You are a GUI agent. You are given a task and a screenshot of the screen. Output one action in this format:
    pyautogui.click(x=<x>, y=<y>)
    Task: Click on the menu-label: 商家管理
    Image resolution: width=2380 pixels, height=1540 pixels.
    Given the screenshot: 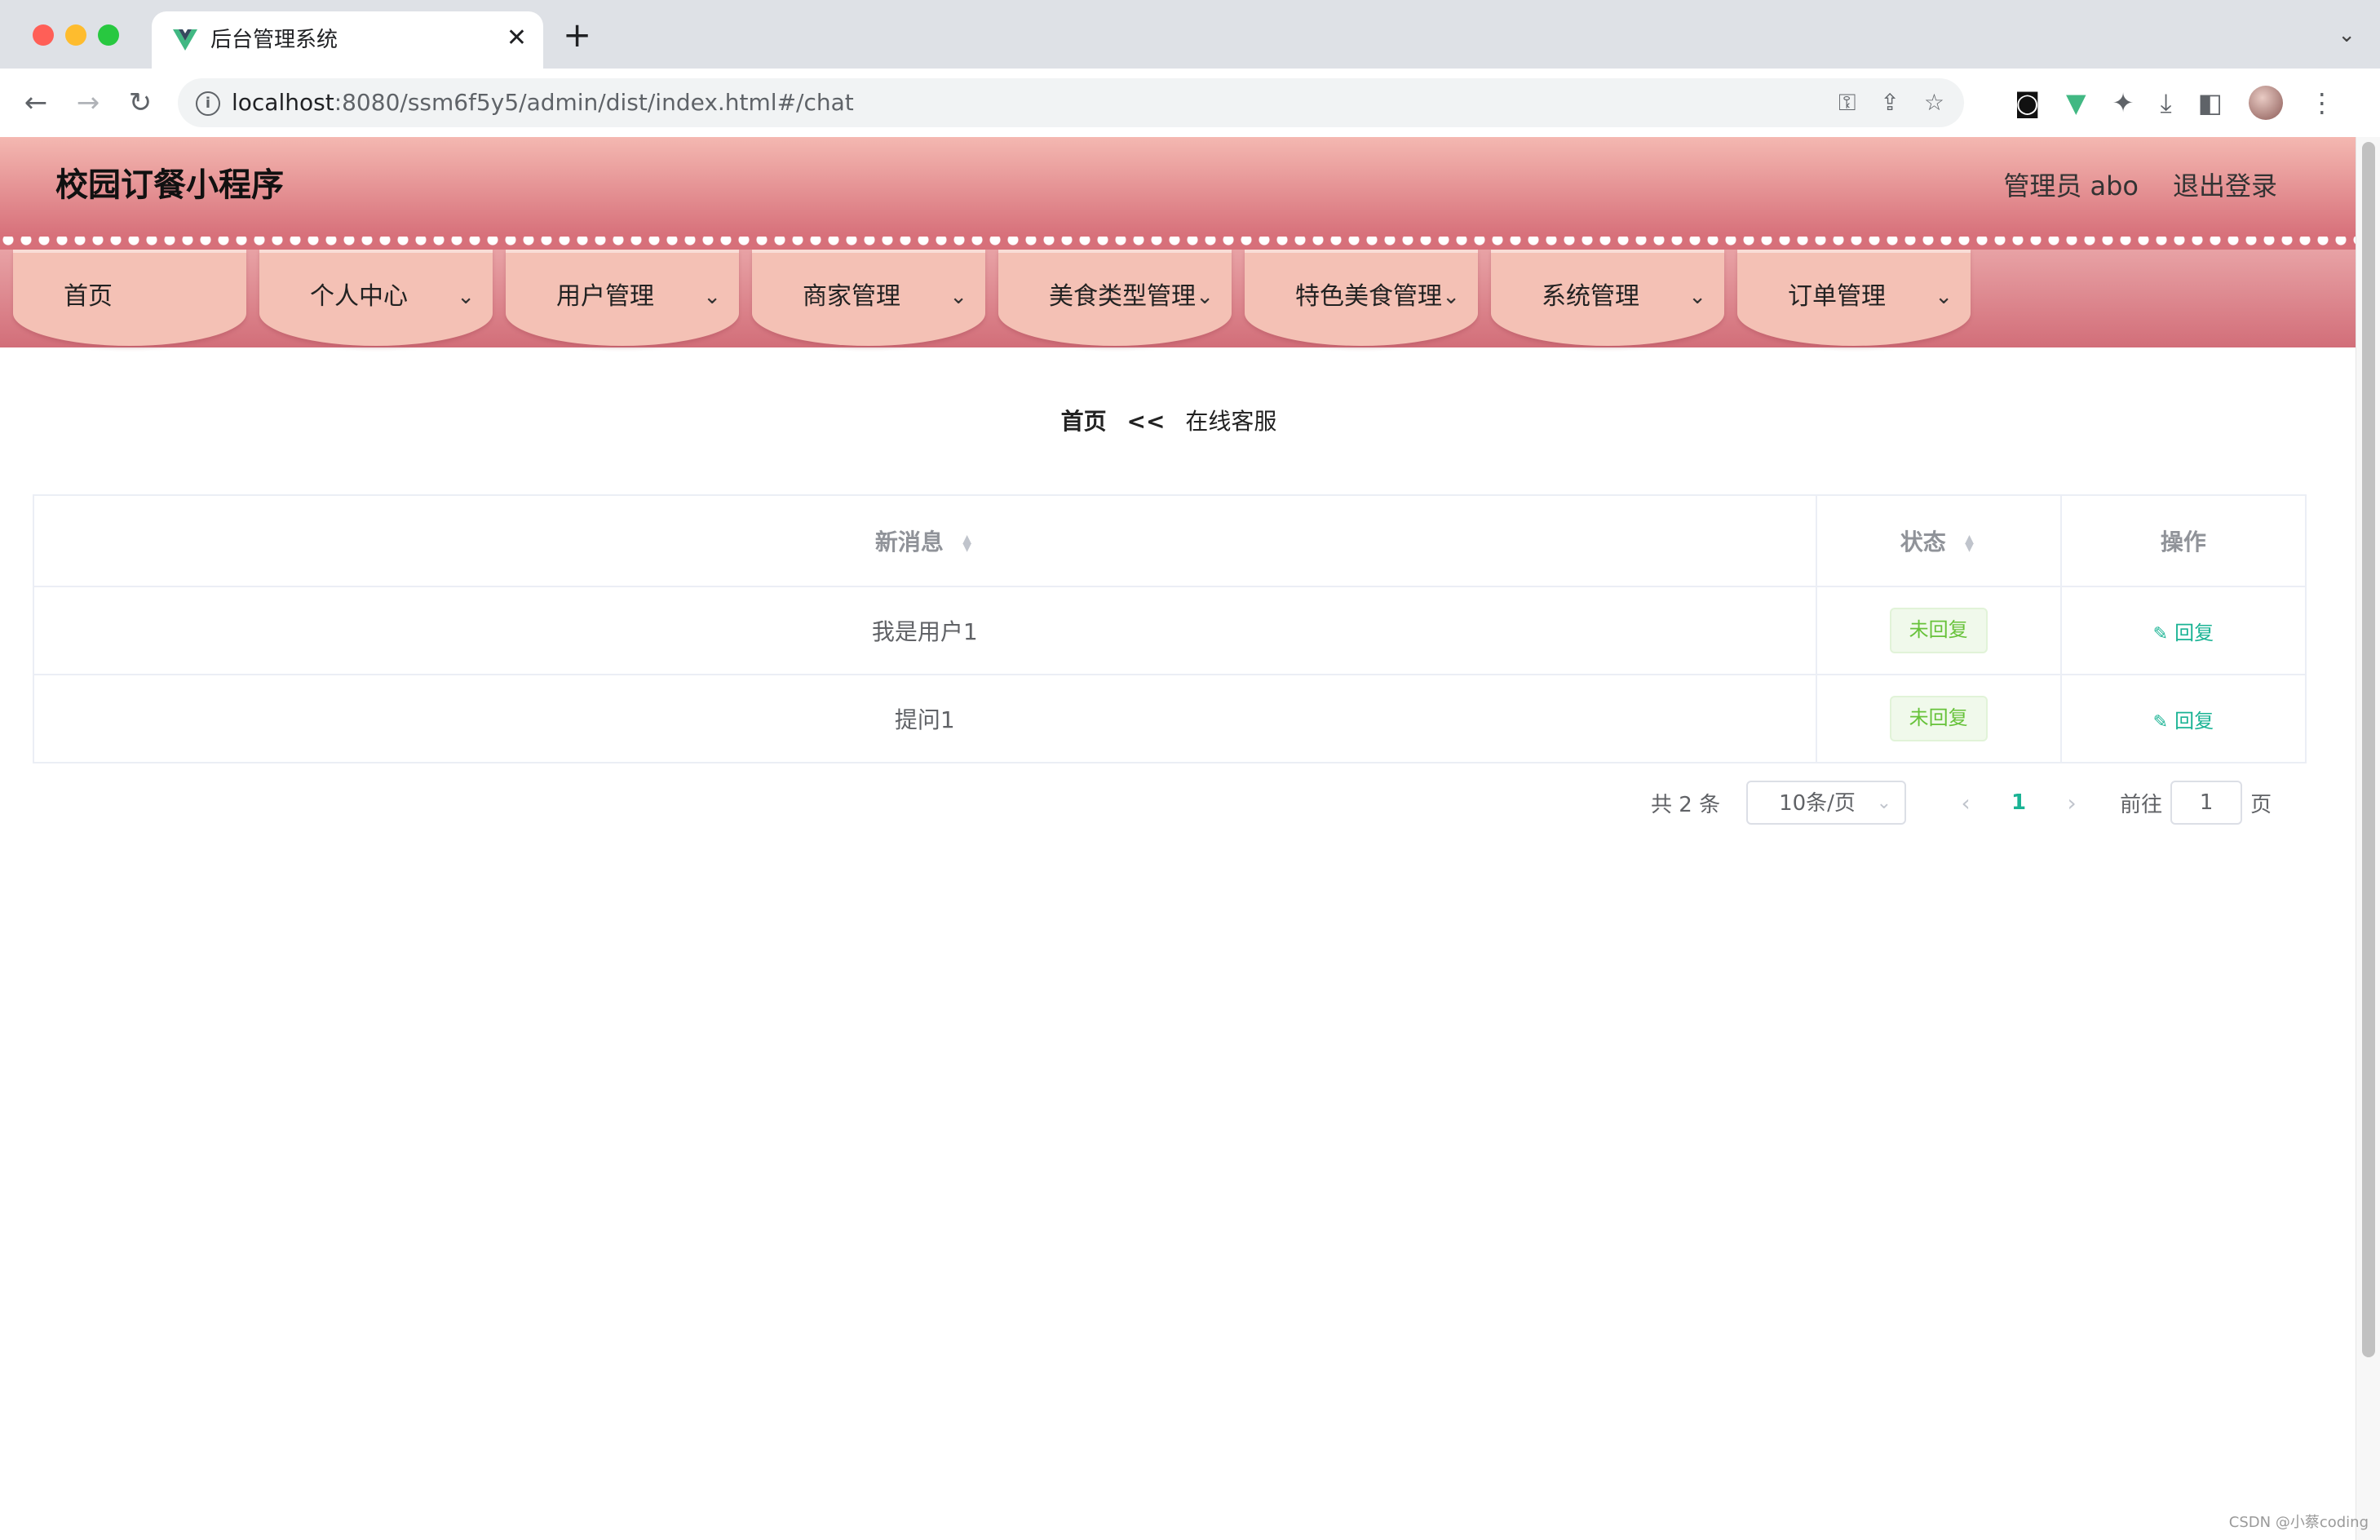 What is the action you would take?
    pyautogui.click(x=852, y=296)
    